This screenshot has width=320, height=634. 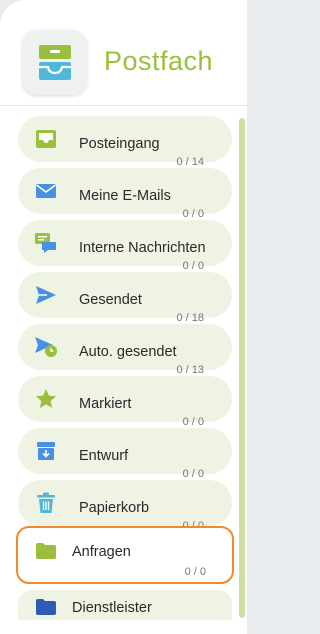 I want to click on folder-item-gesendet: Gesendet 0 / 18, so click(x=125, y=298).